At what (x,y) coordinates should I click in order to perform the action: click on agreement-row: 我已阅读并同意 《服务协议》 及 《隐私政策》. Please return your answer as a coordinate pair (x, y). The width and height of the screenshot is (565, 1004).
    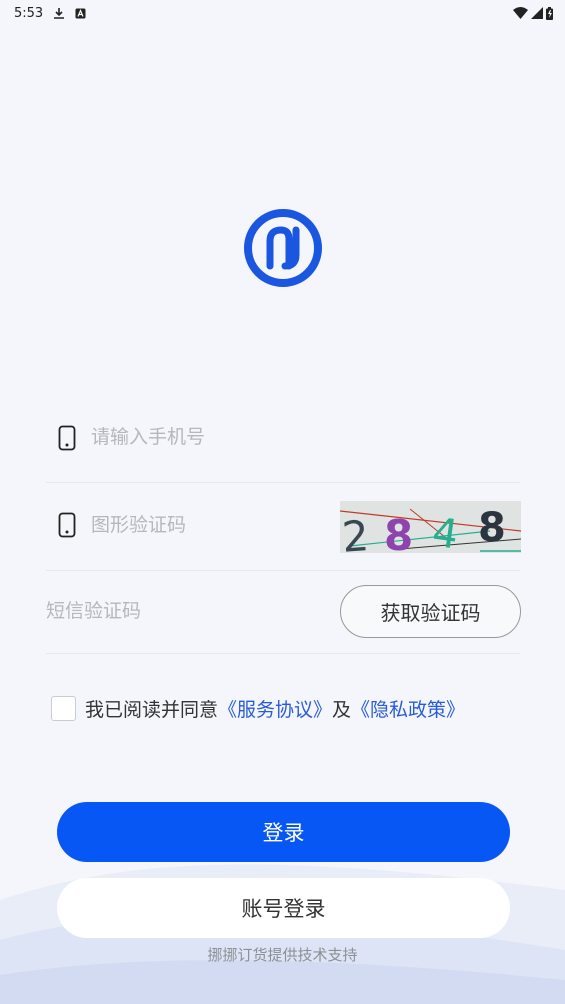
    Looking at the image, I should click on (258, 708).